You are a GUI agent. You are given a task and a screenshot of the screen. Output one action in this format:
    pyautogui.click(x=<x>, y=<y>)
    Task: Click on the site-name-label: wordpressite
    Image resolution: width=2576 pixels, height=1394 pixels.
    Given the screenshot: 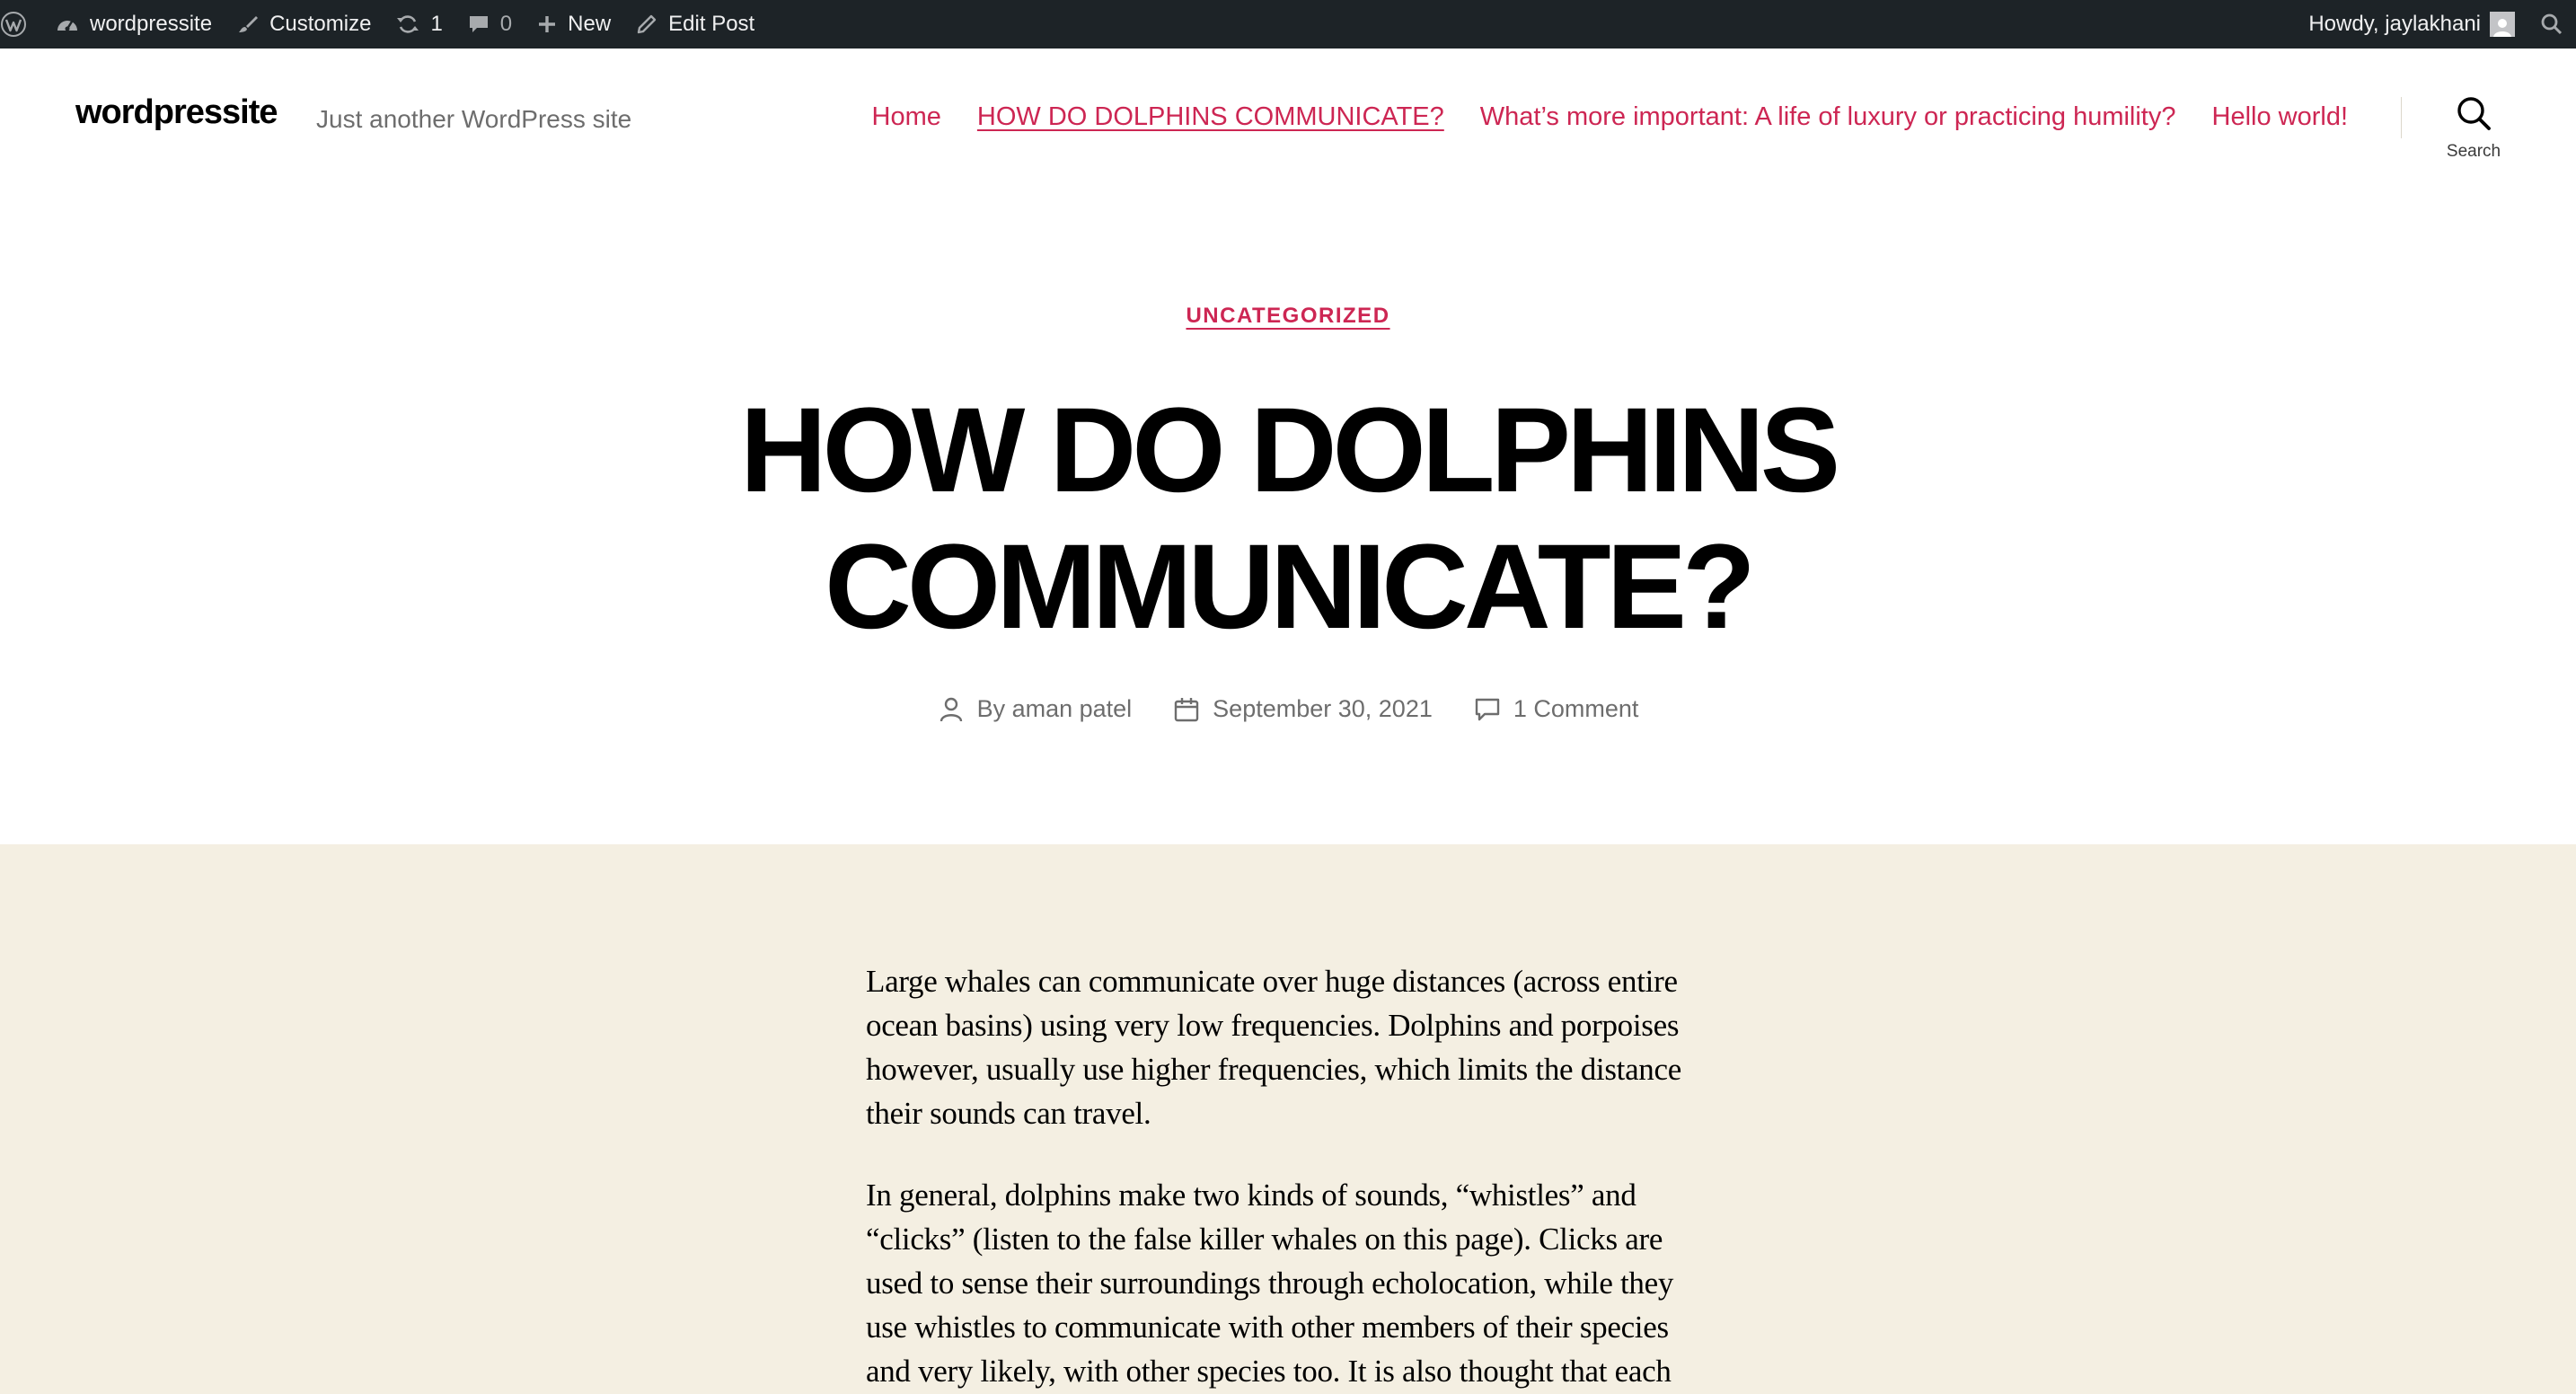 What is the action you would take?
    pyautogui.click(x=151, y=24)
    